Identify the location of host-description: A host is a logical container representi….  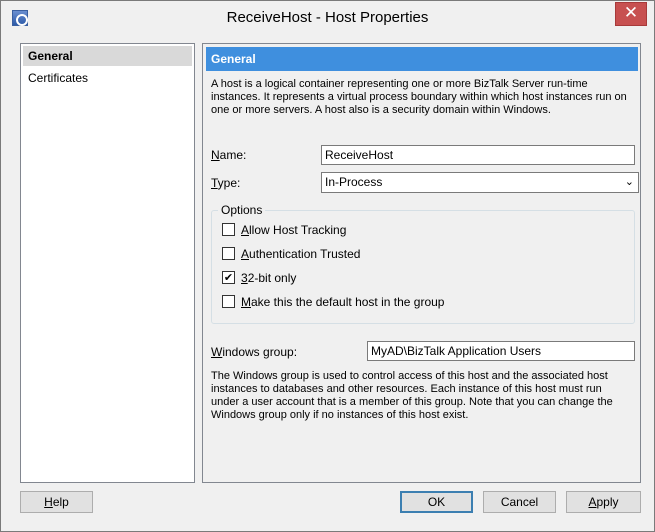
(419, 97).